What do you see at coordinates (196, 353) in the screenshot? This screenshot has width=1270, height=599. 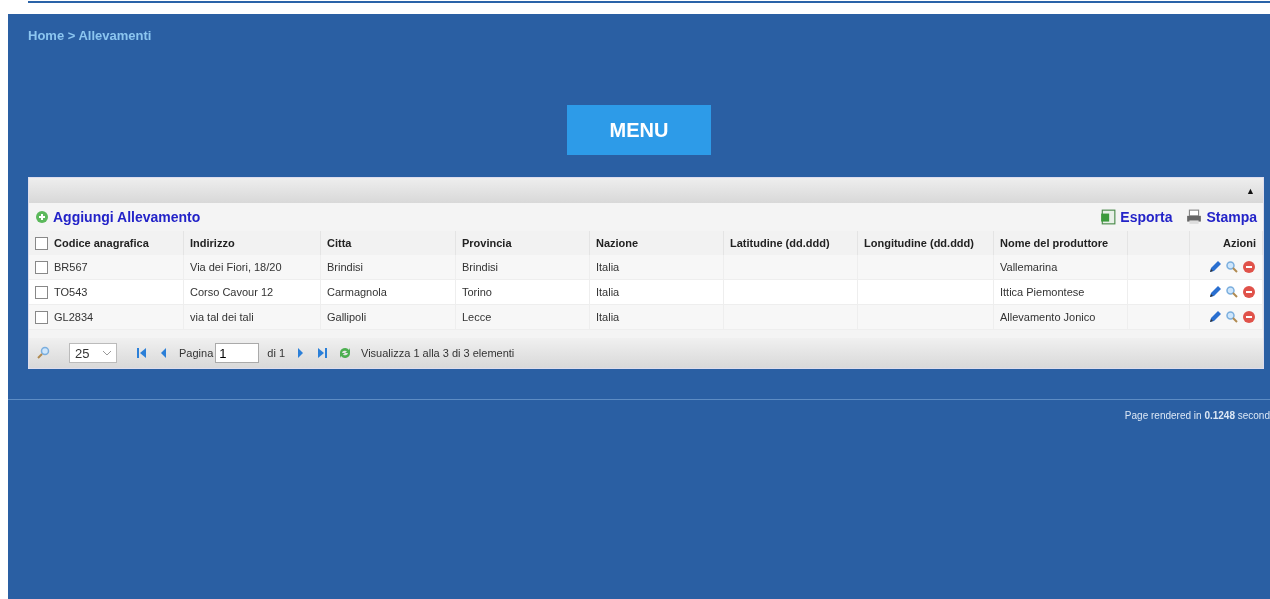 I see `page-label: Pagina` at bounding box center [196, 353].